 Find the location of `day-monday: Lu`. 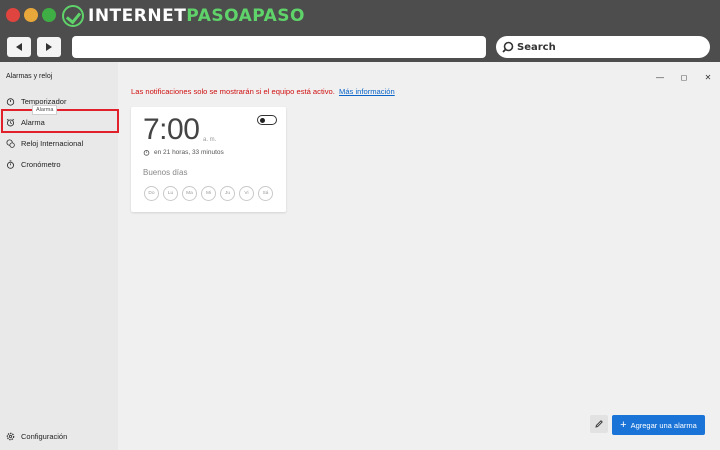

day-monday: Lu is located at coordinates (170, 193).